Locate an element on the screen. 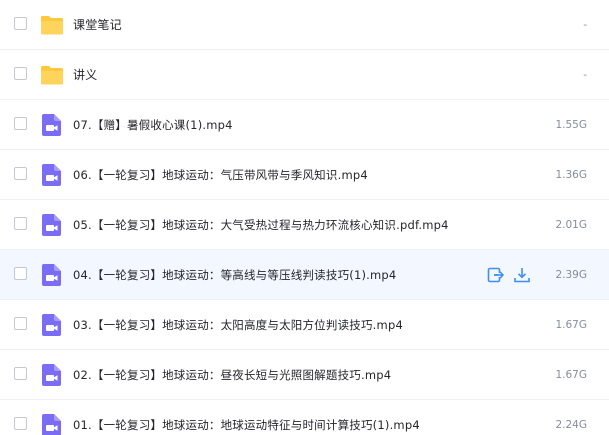 This screenshot has height=435, width=609. file-name: 05.【一轮复习】地球运动：大气受热过程与热力环流核心知识.pdf.mp4 is located at coordinates (261, 225).